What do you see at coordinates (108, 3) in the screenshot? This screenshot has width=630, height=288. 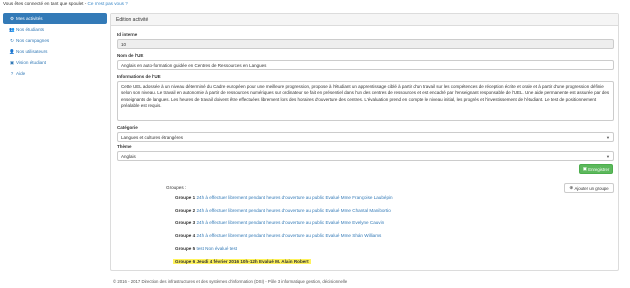 I see `not-you-link: Ce n'est pas vous ?` at bounding box center [108, 3].